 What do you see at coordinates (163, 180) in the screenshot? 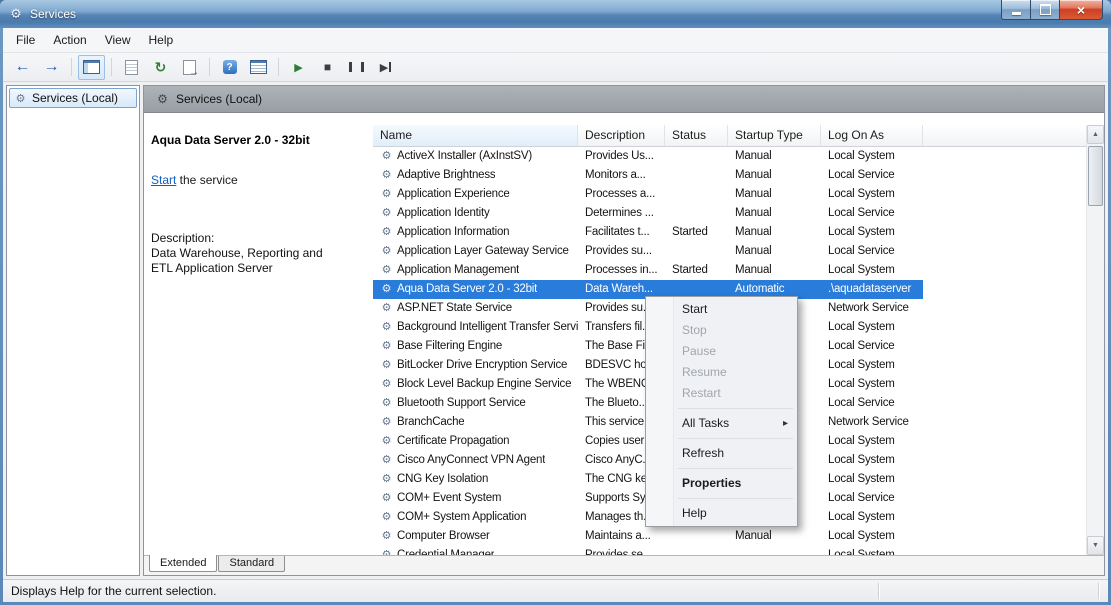
I see `start-service-link: Start` at bounding box center [163, 180].